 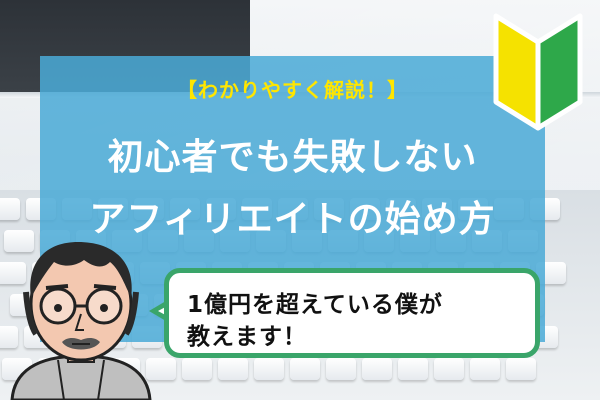 I want to click on eye-left, so click(x=58, y=308).